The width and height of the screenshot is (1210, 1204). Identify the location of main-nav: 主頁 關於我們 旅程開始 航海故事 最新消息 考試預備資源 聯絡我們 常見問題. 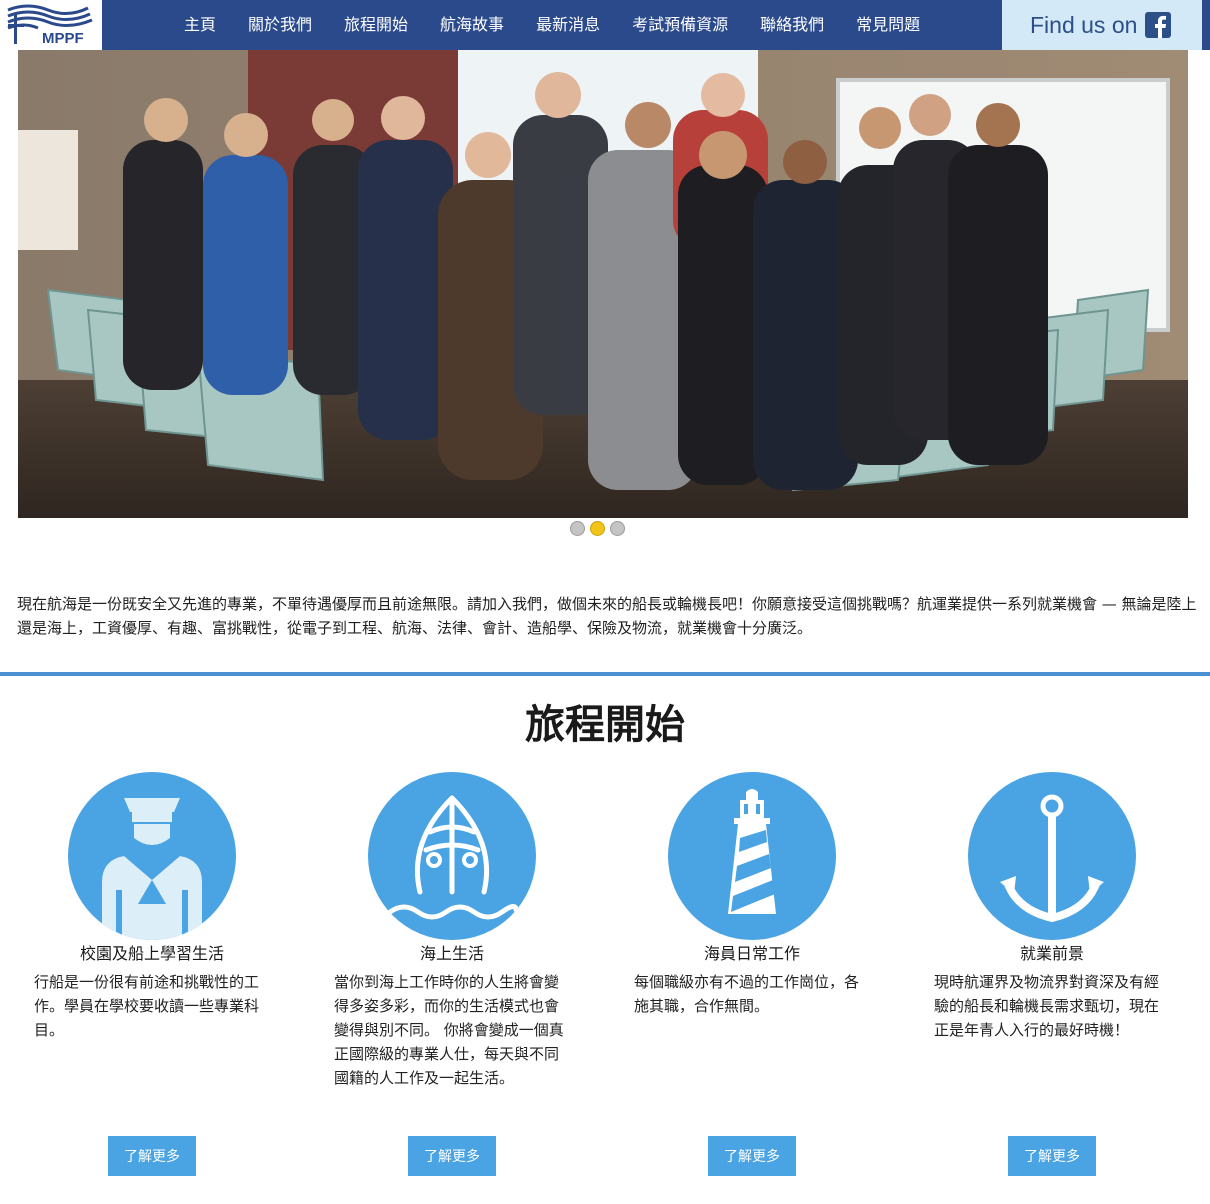
(552, 25).